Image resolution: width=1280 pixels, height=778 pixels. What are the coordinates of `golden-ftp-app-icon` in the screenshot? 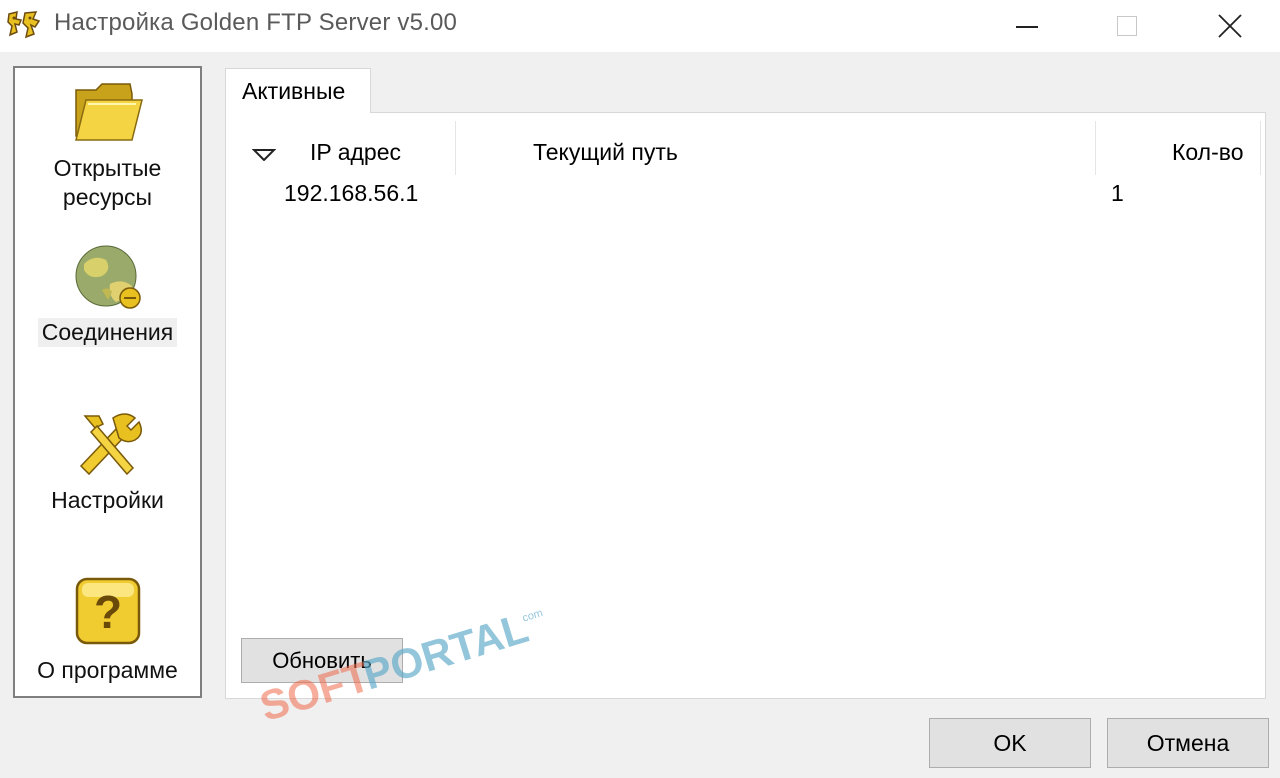 It's located at (24, 25).